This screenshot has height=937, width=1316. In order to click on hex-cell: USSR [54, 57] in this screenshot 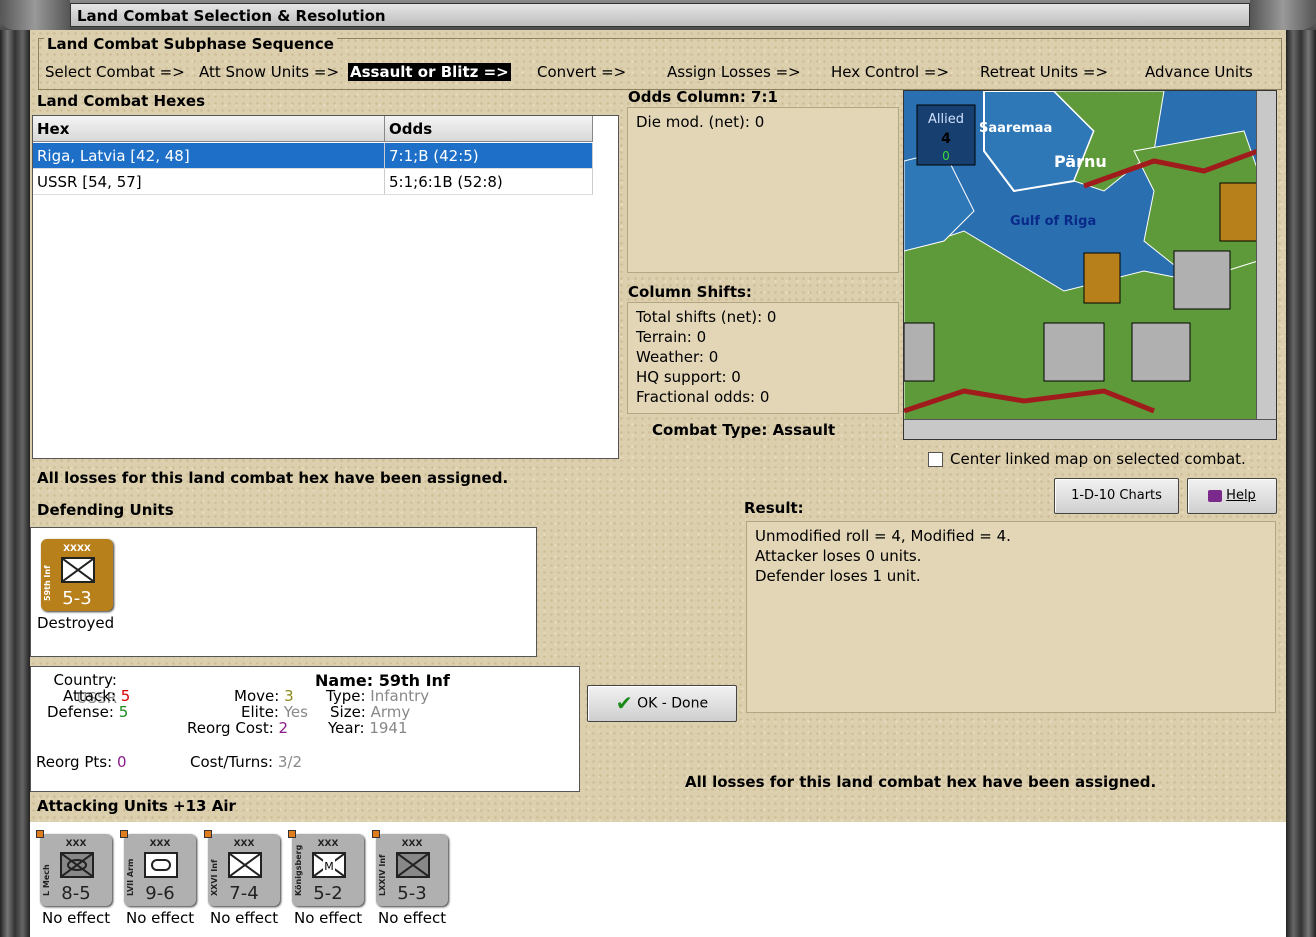, I will do `click(209, 182)`.